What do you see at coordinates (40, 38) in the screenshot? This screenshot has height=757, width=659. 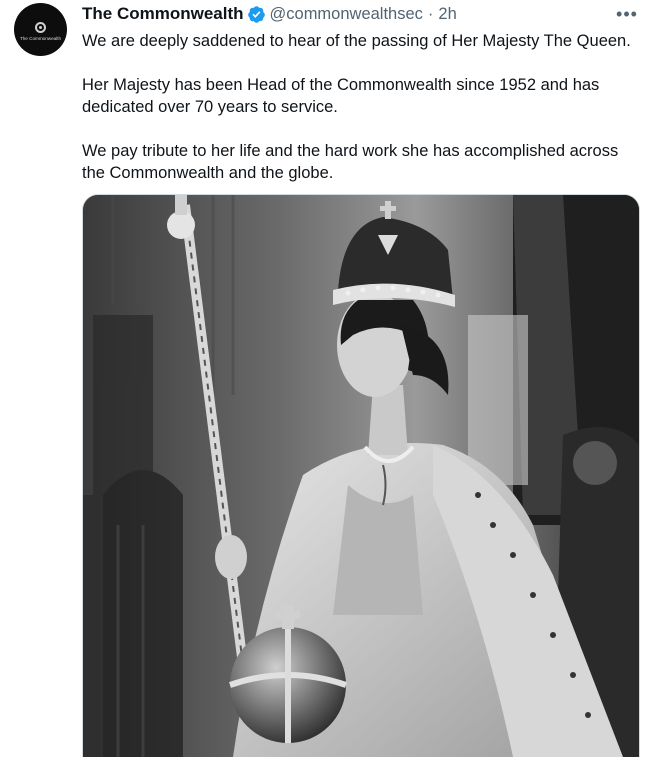 I see `avatar-logo-text: The Commonwealth` at bounding box center [40, 38].